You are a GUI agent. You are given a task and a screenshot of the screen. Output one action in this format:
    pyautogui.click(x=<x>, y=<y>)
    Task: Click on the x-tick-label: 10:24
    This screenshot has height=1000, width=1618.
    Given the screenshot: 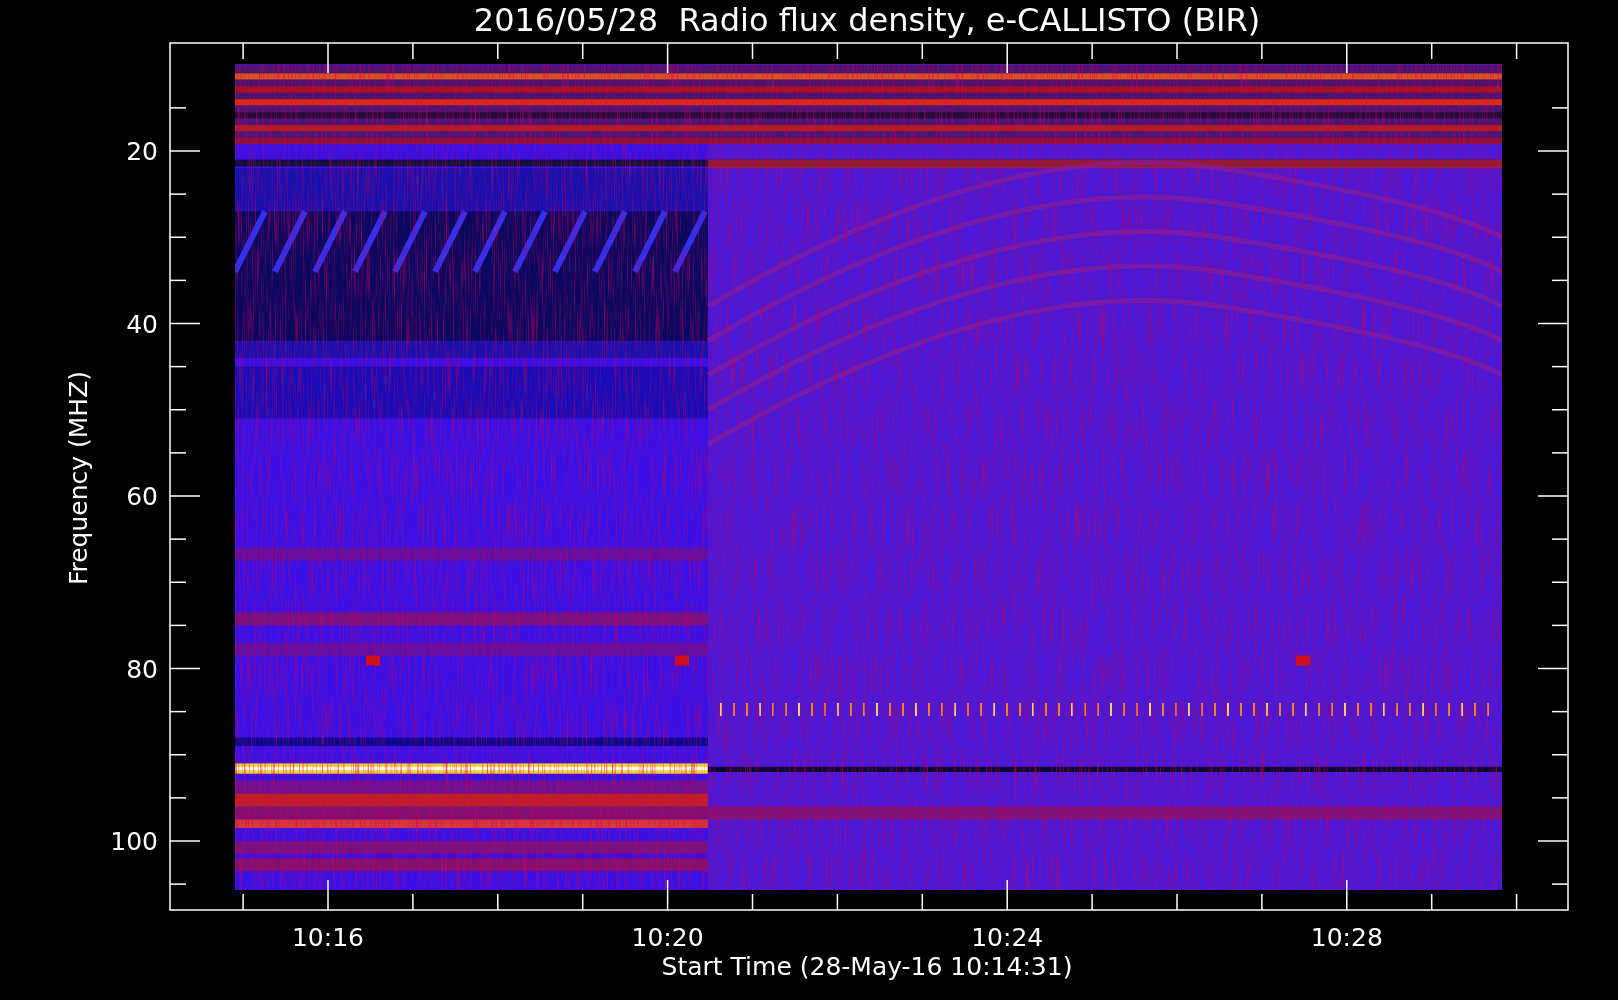 What is the action you would take?
    pyautogui.click(x=1007, y=937)
    